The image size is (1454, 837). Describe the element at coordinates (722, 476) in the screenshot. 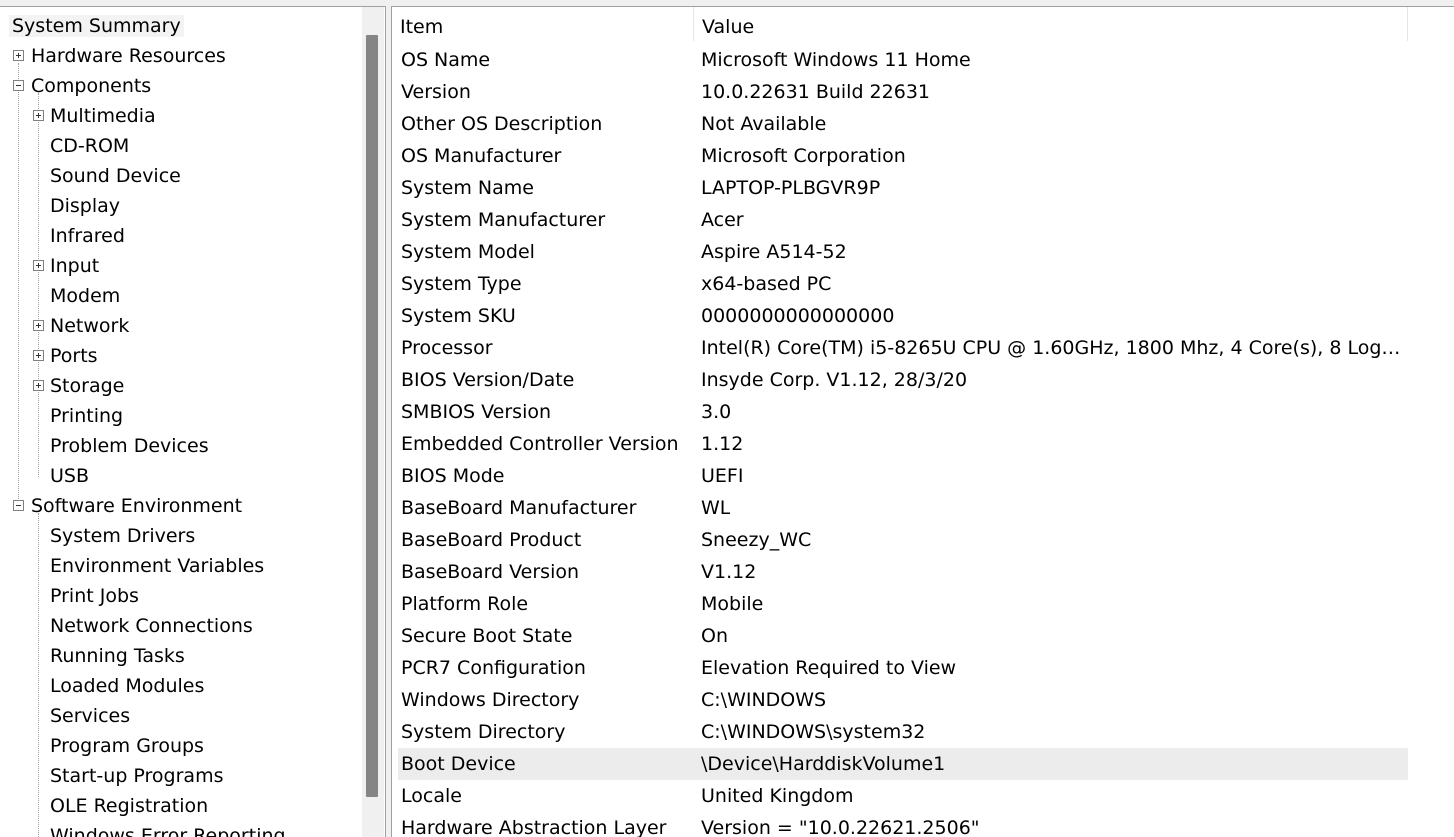

I see `row-value: UEFI` at that location.